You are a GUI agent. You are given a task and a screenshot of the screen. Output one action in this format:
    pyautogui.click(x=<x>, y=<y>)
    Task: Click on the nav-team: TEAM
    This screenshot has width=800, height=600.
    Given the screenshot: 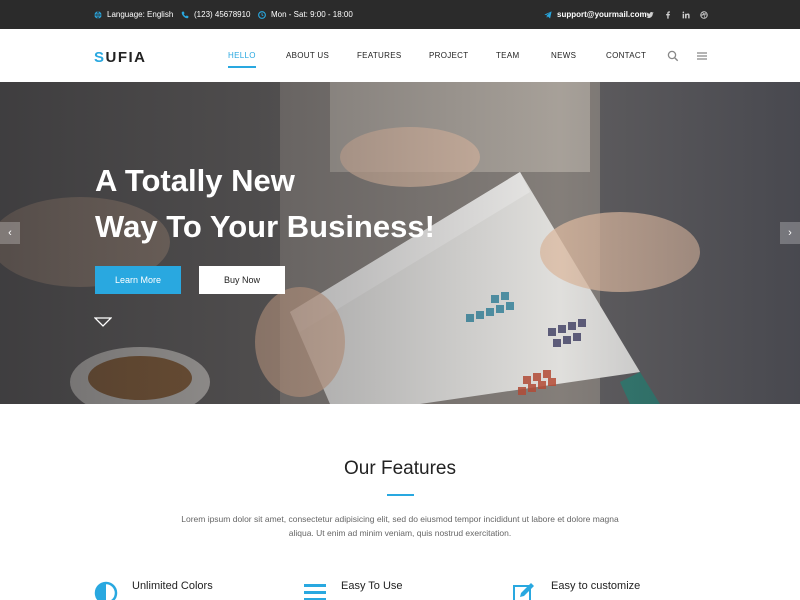 What is the action you would take?
    pyautogui.click(x=507, y=55)
    